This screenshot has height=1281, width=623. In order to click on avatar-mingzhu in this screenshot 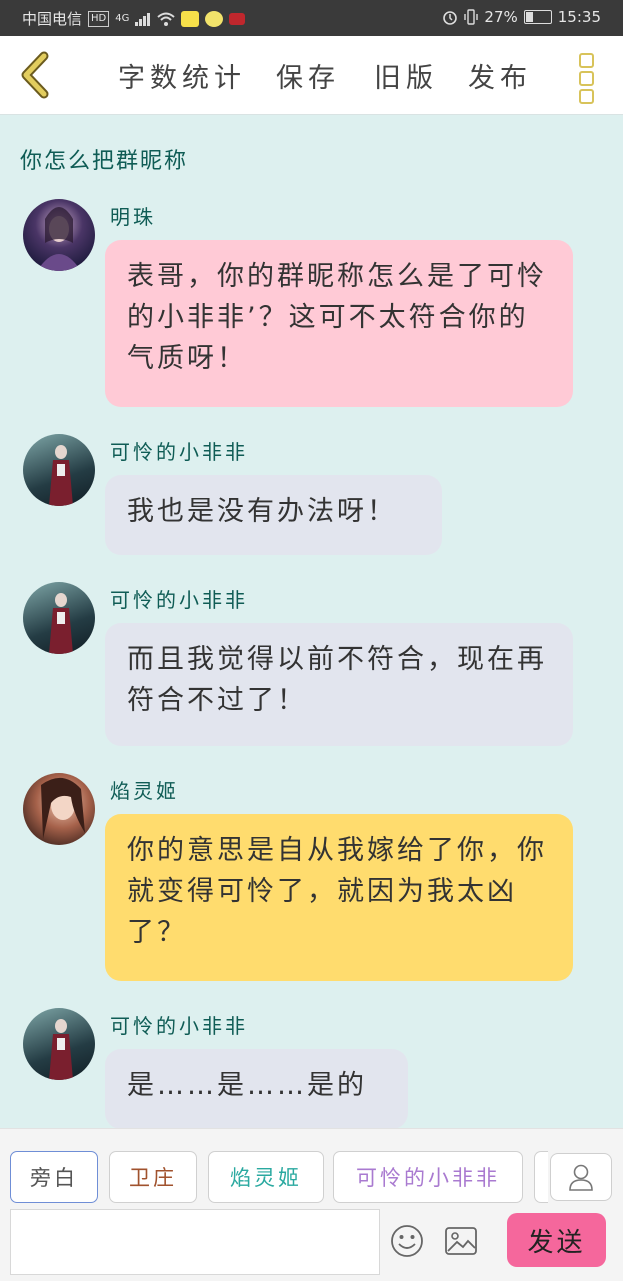, I will do `click(59, 235)`.